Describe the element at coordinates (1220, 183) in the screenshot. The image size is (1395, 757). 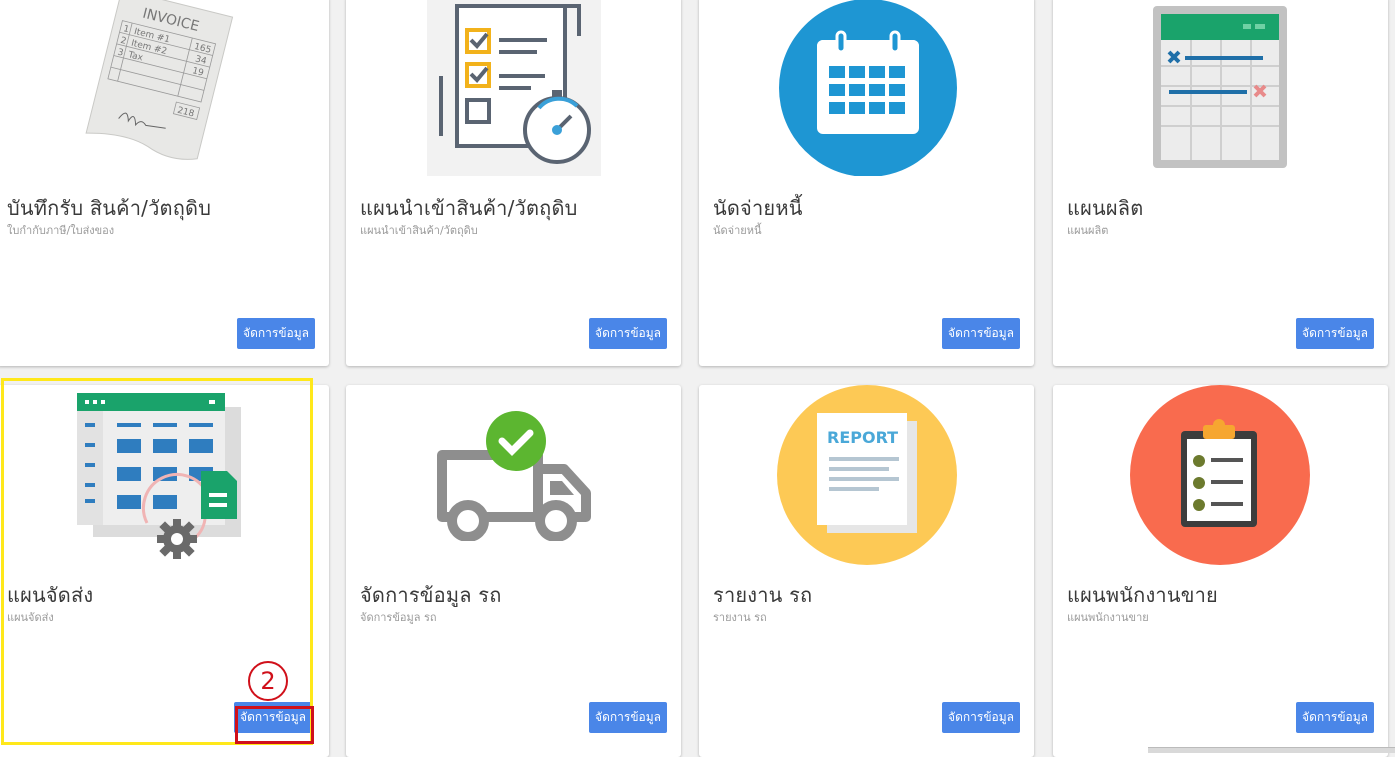
I see `card-production-plan: แผนผลิต แผนผลิต จัดการข้อมูล` at that location.